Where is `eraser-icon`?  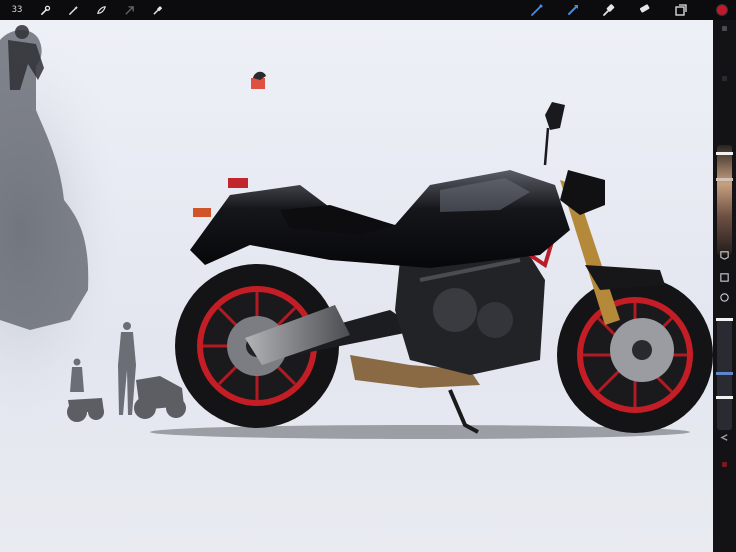
eraser-icon is located at coordinates (609, 10).